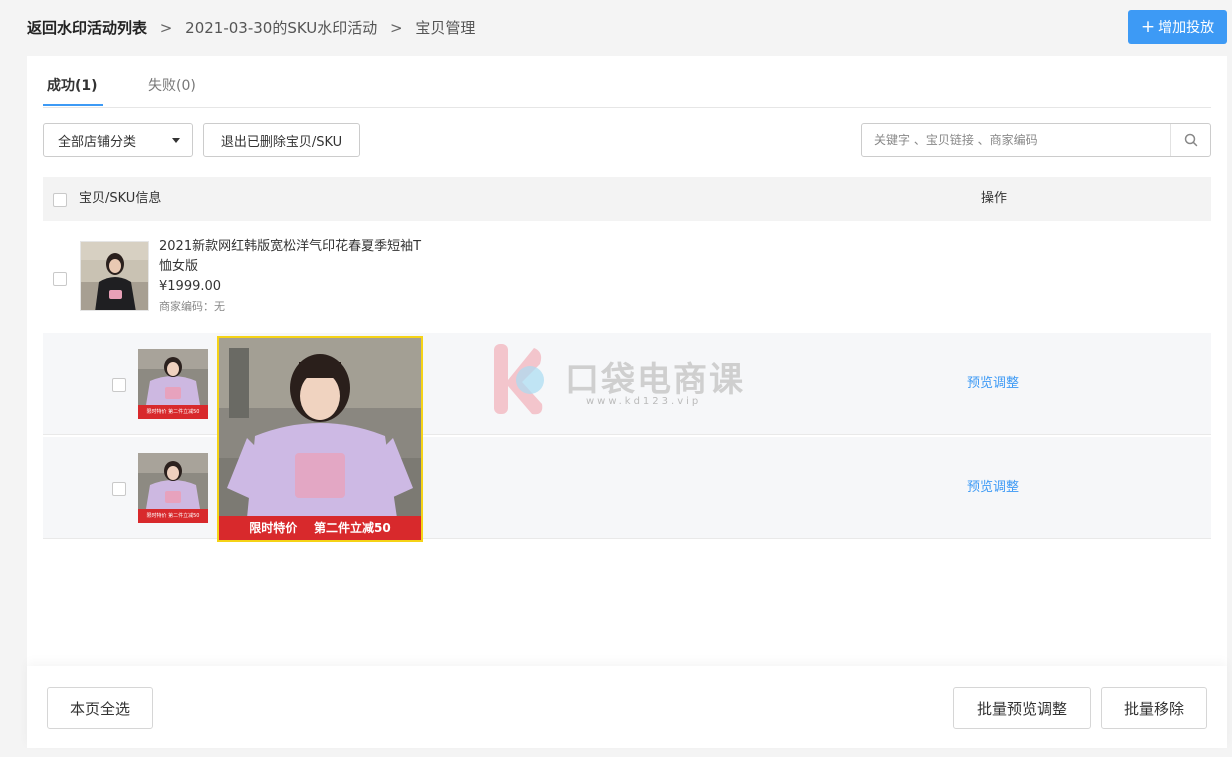 This screenshot has width=1232, height=757. I want to click on exit-deleted-button: 退出已删除宝贝/SKU, so click(281, 140).